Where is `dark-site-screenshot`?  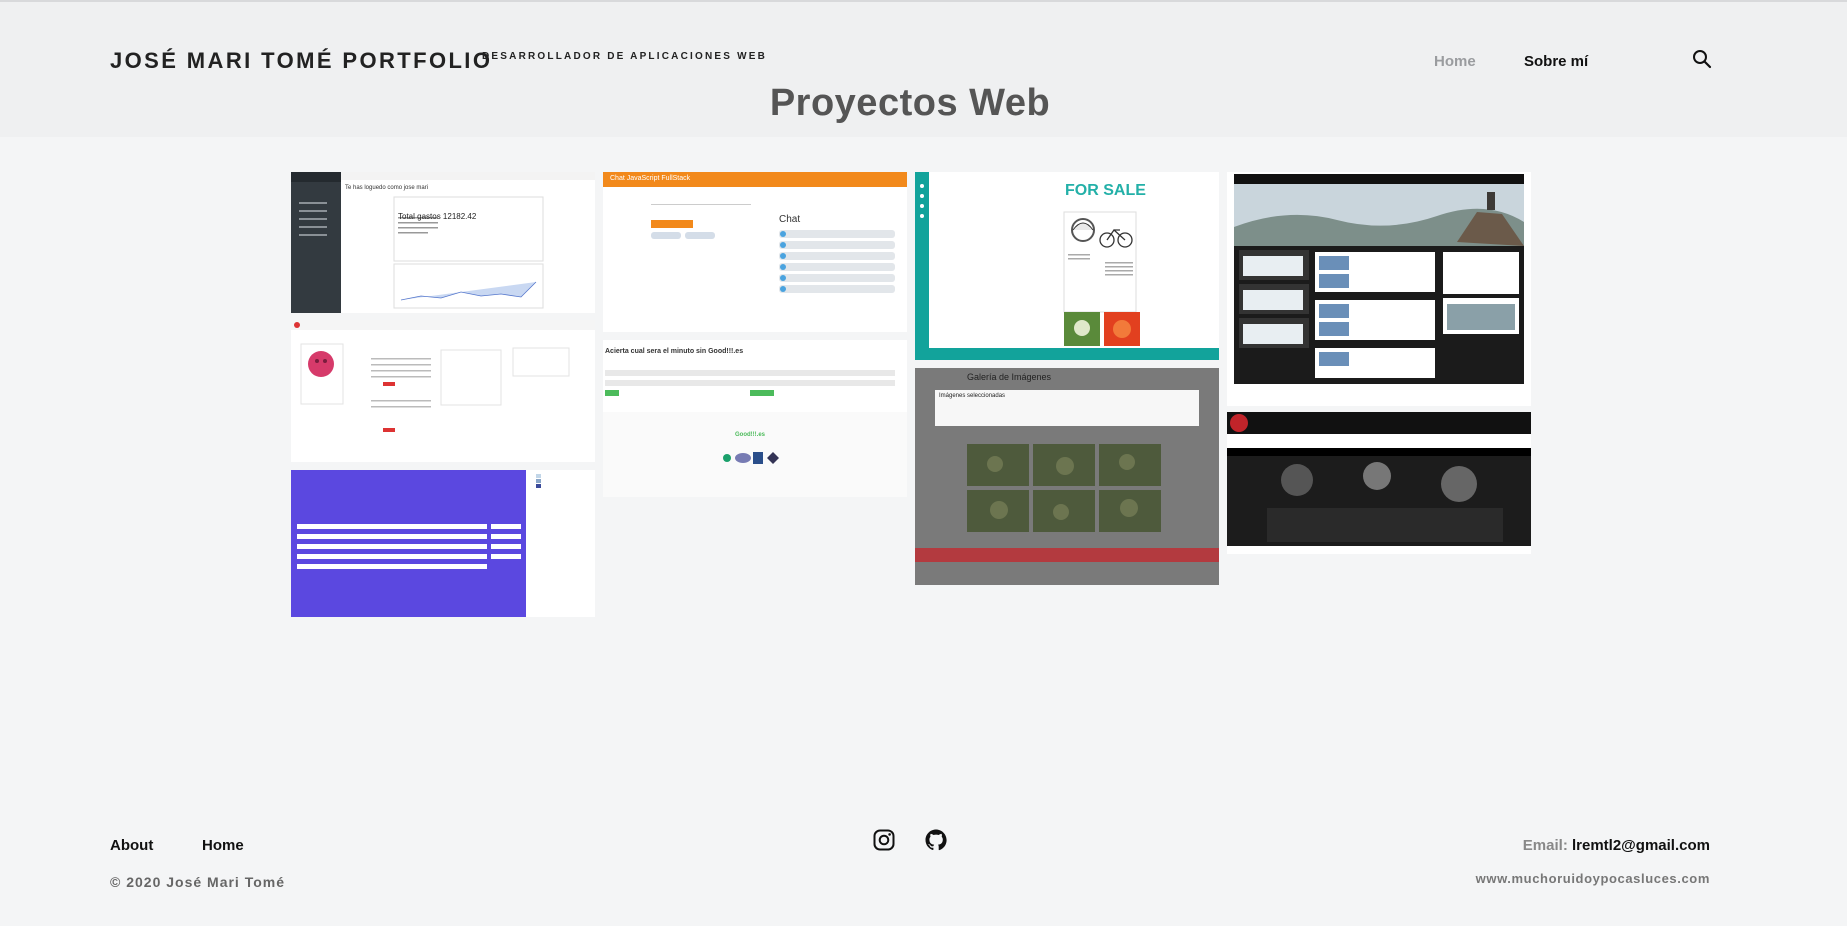 dark-site-screenshot is located at coordinates (1379, 483).